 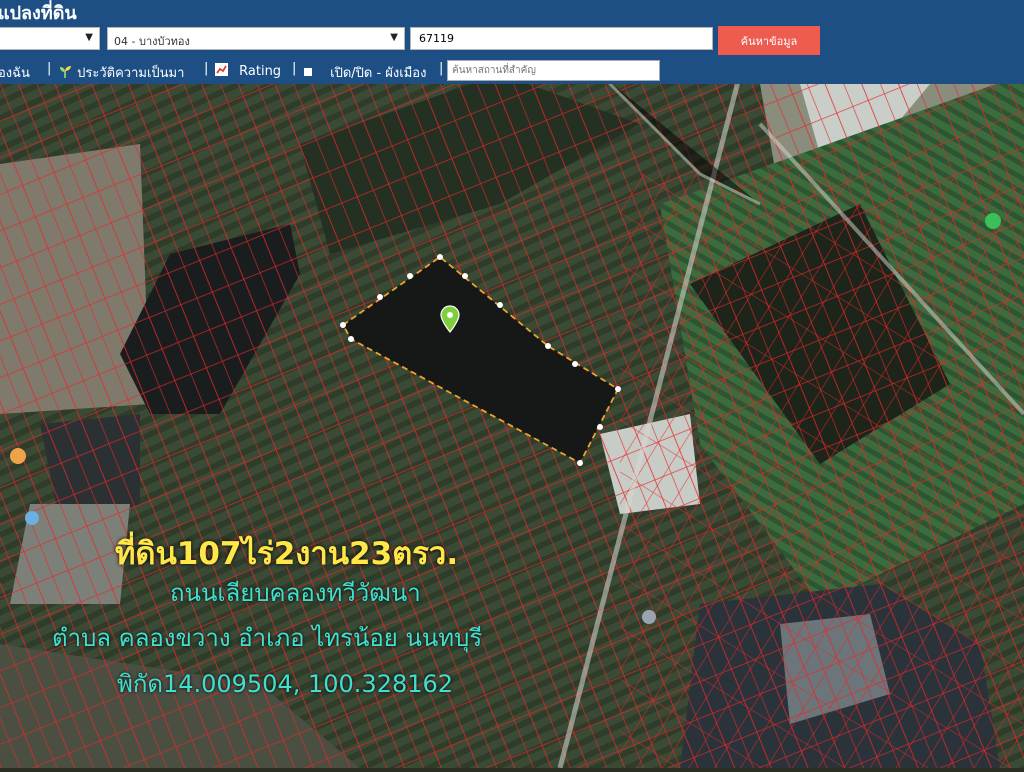 I want to click on history-link: ประวัติความเป็นมา, so click(x=121, y=72).